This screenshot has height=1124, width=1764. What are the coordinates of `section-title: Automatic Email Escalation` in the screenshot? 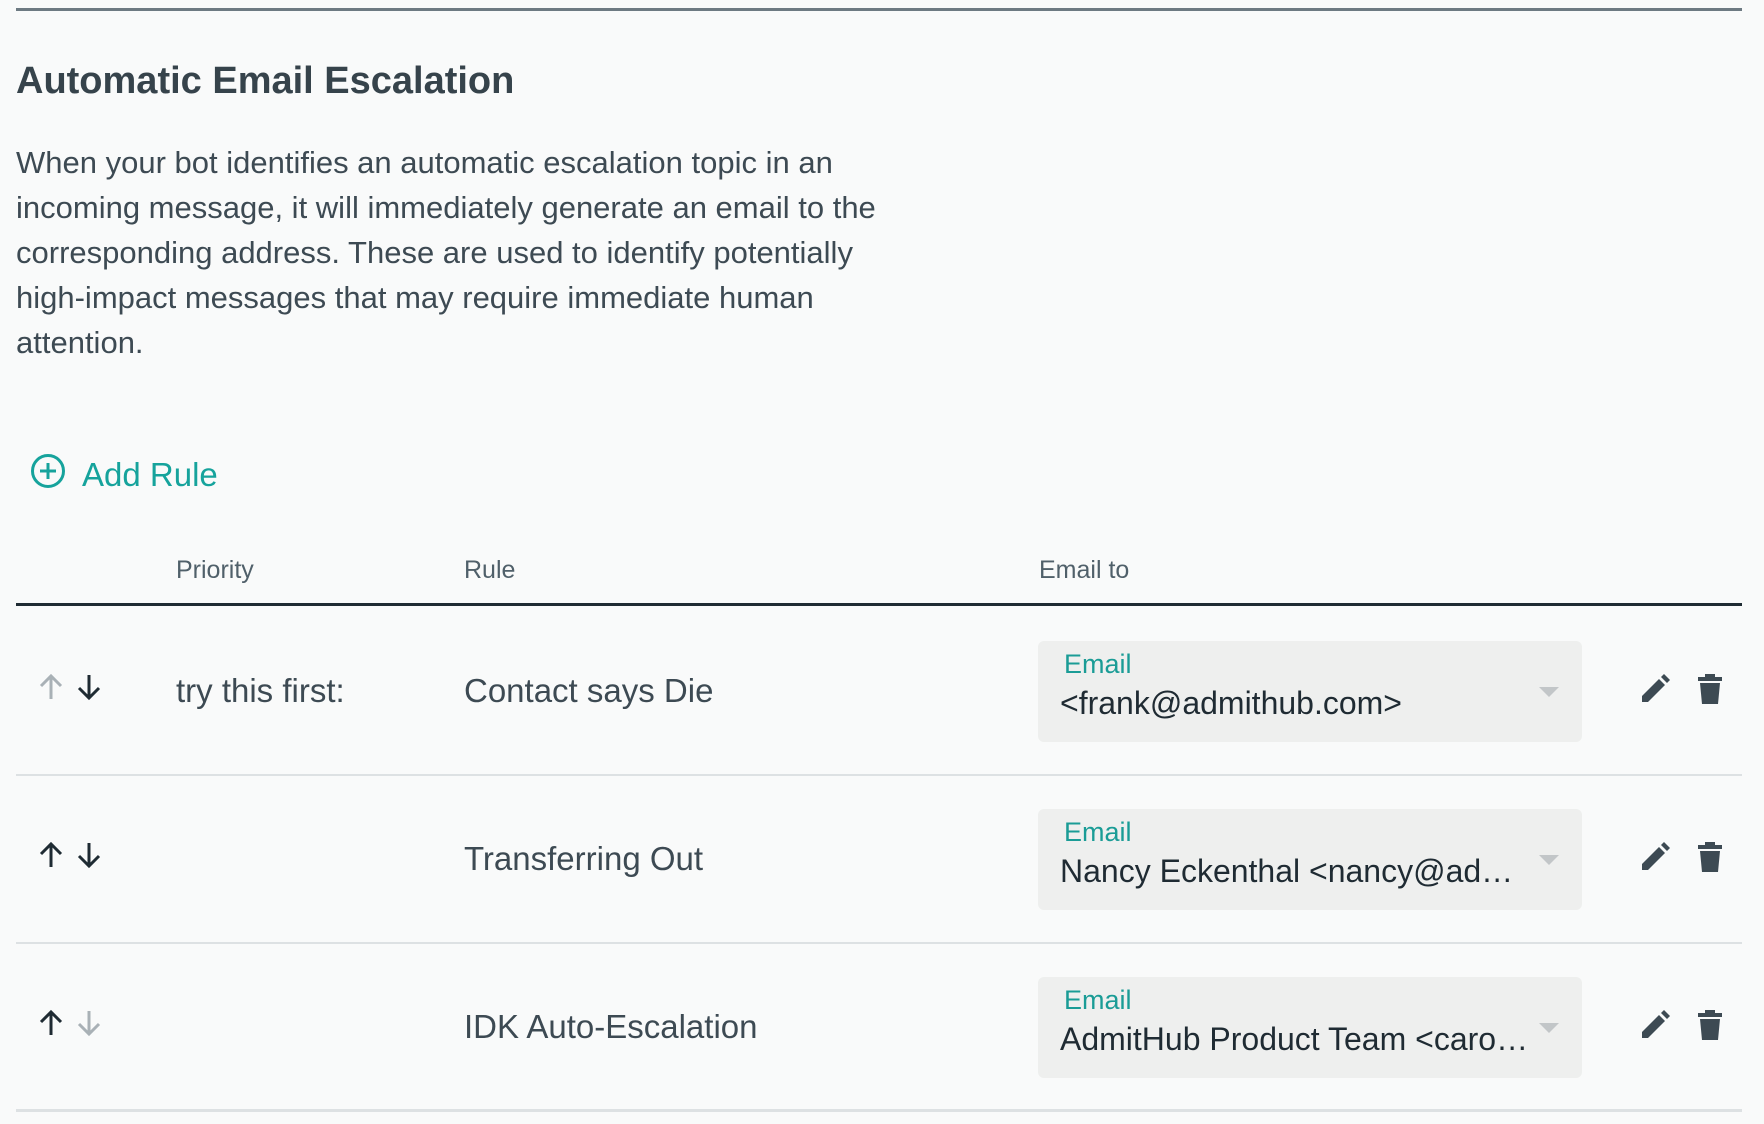 It's located at (265, 81).